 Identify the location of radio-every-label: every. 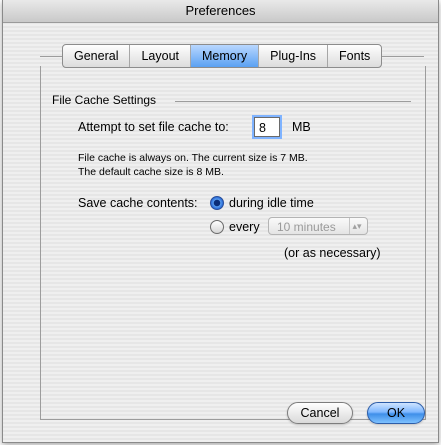
(244, 227).